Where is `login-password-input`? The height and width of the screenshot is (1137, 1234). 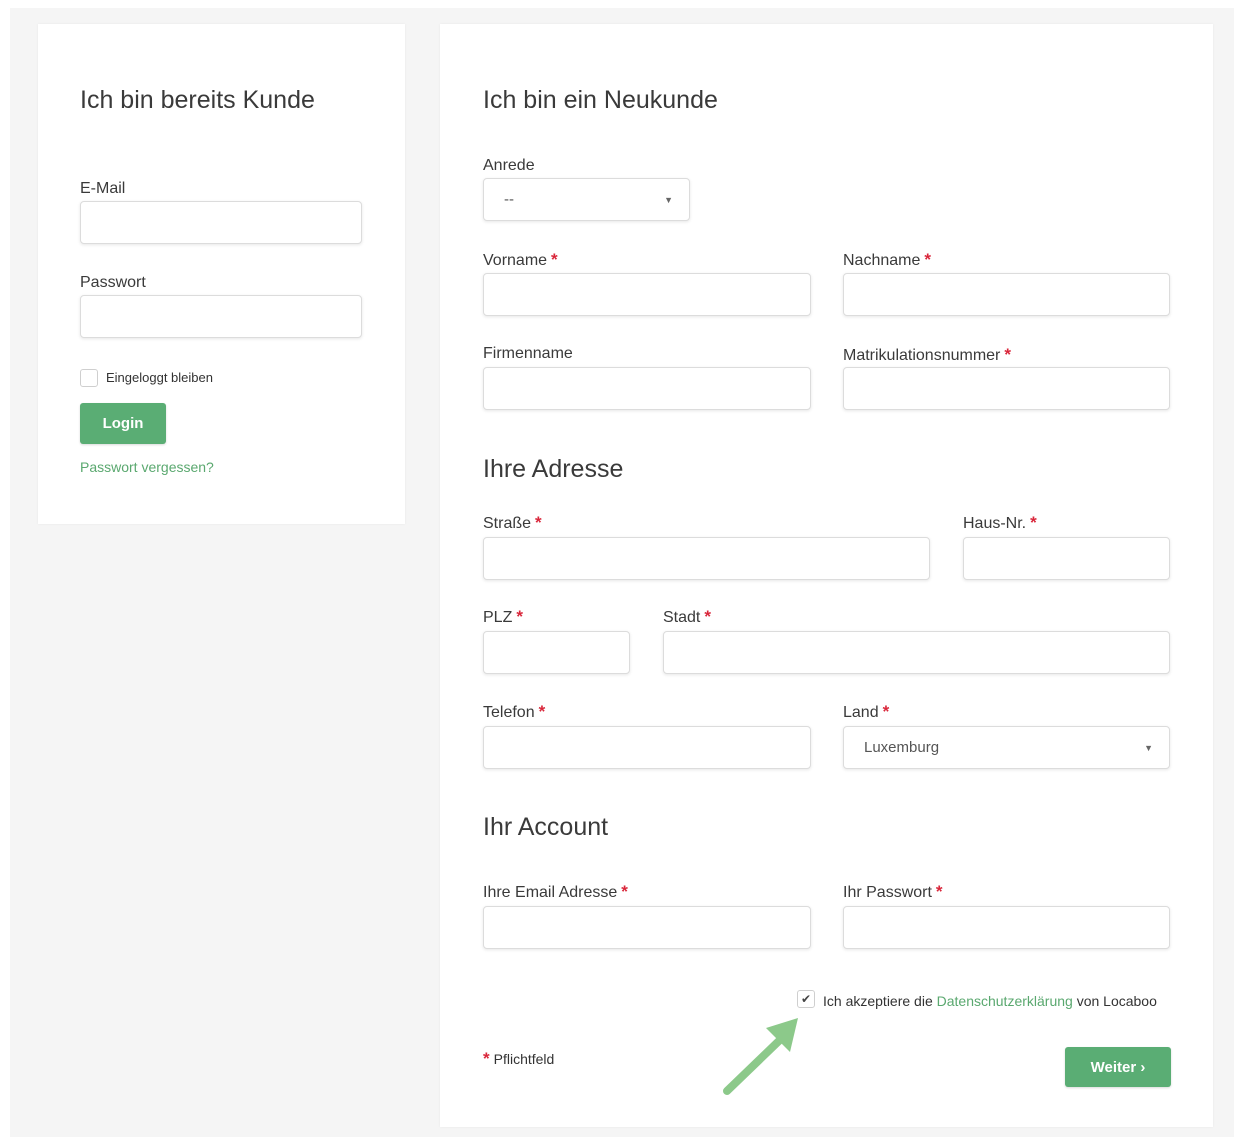 login-password-input is located at coordinates (221, 316).